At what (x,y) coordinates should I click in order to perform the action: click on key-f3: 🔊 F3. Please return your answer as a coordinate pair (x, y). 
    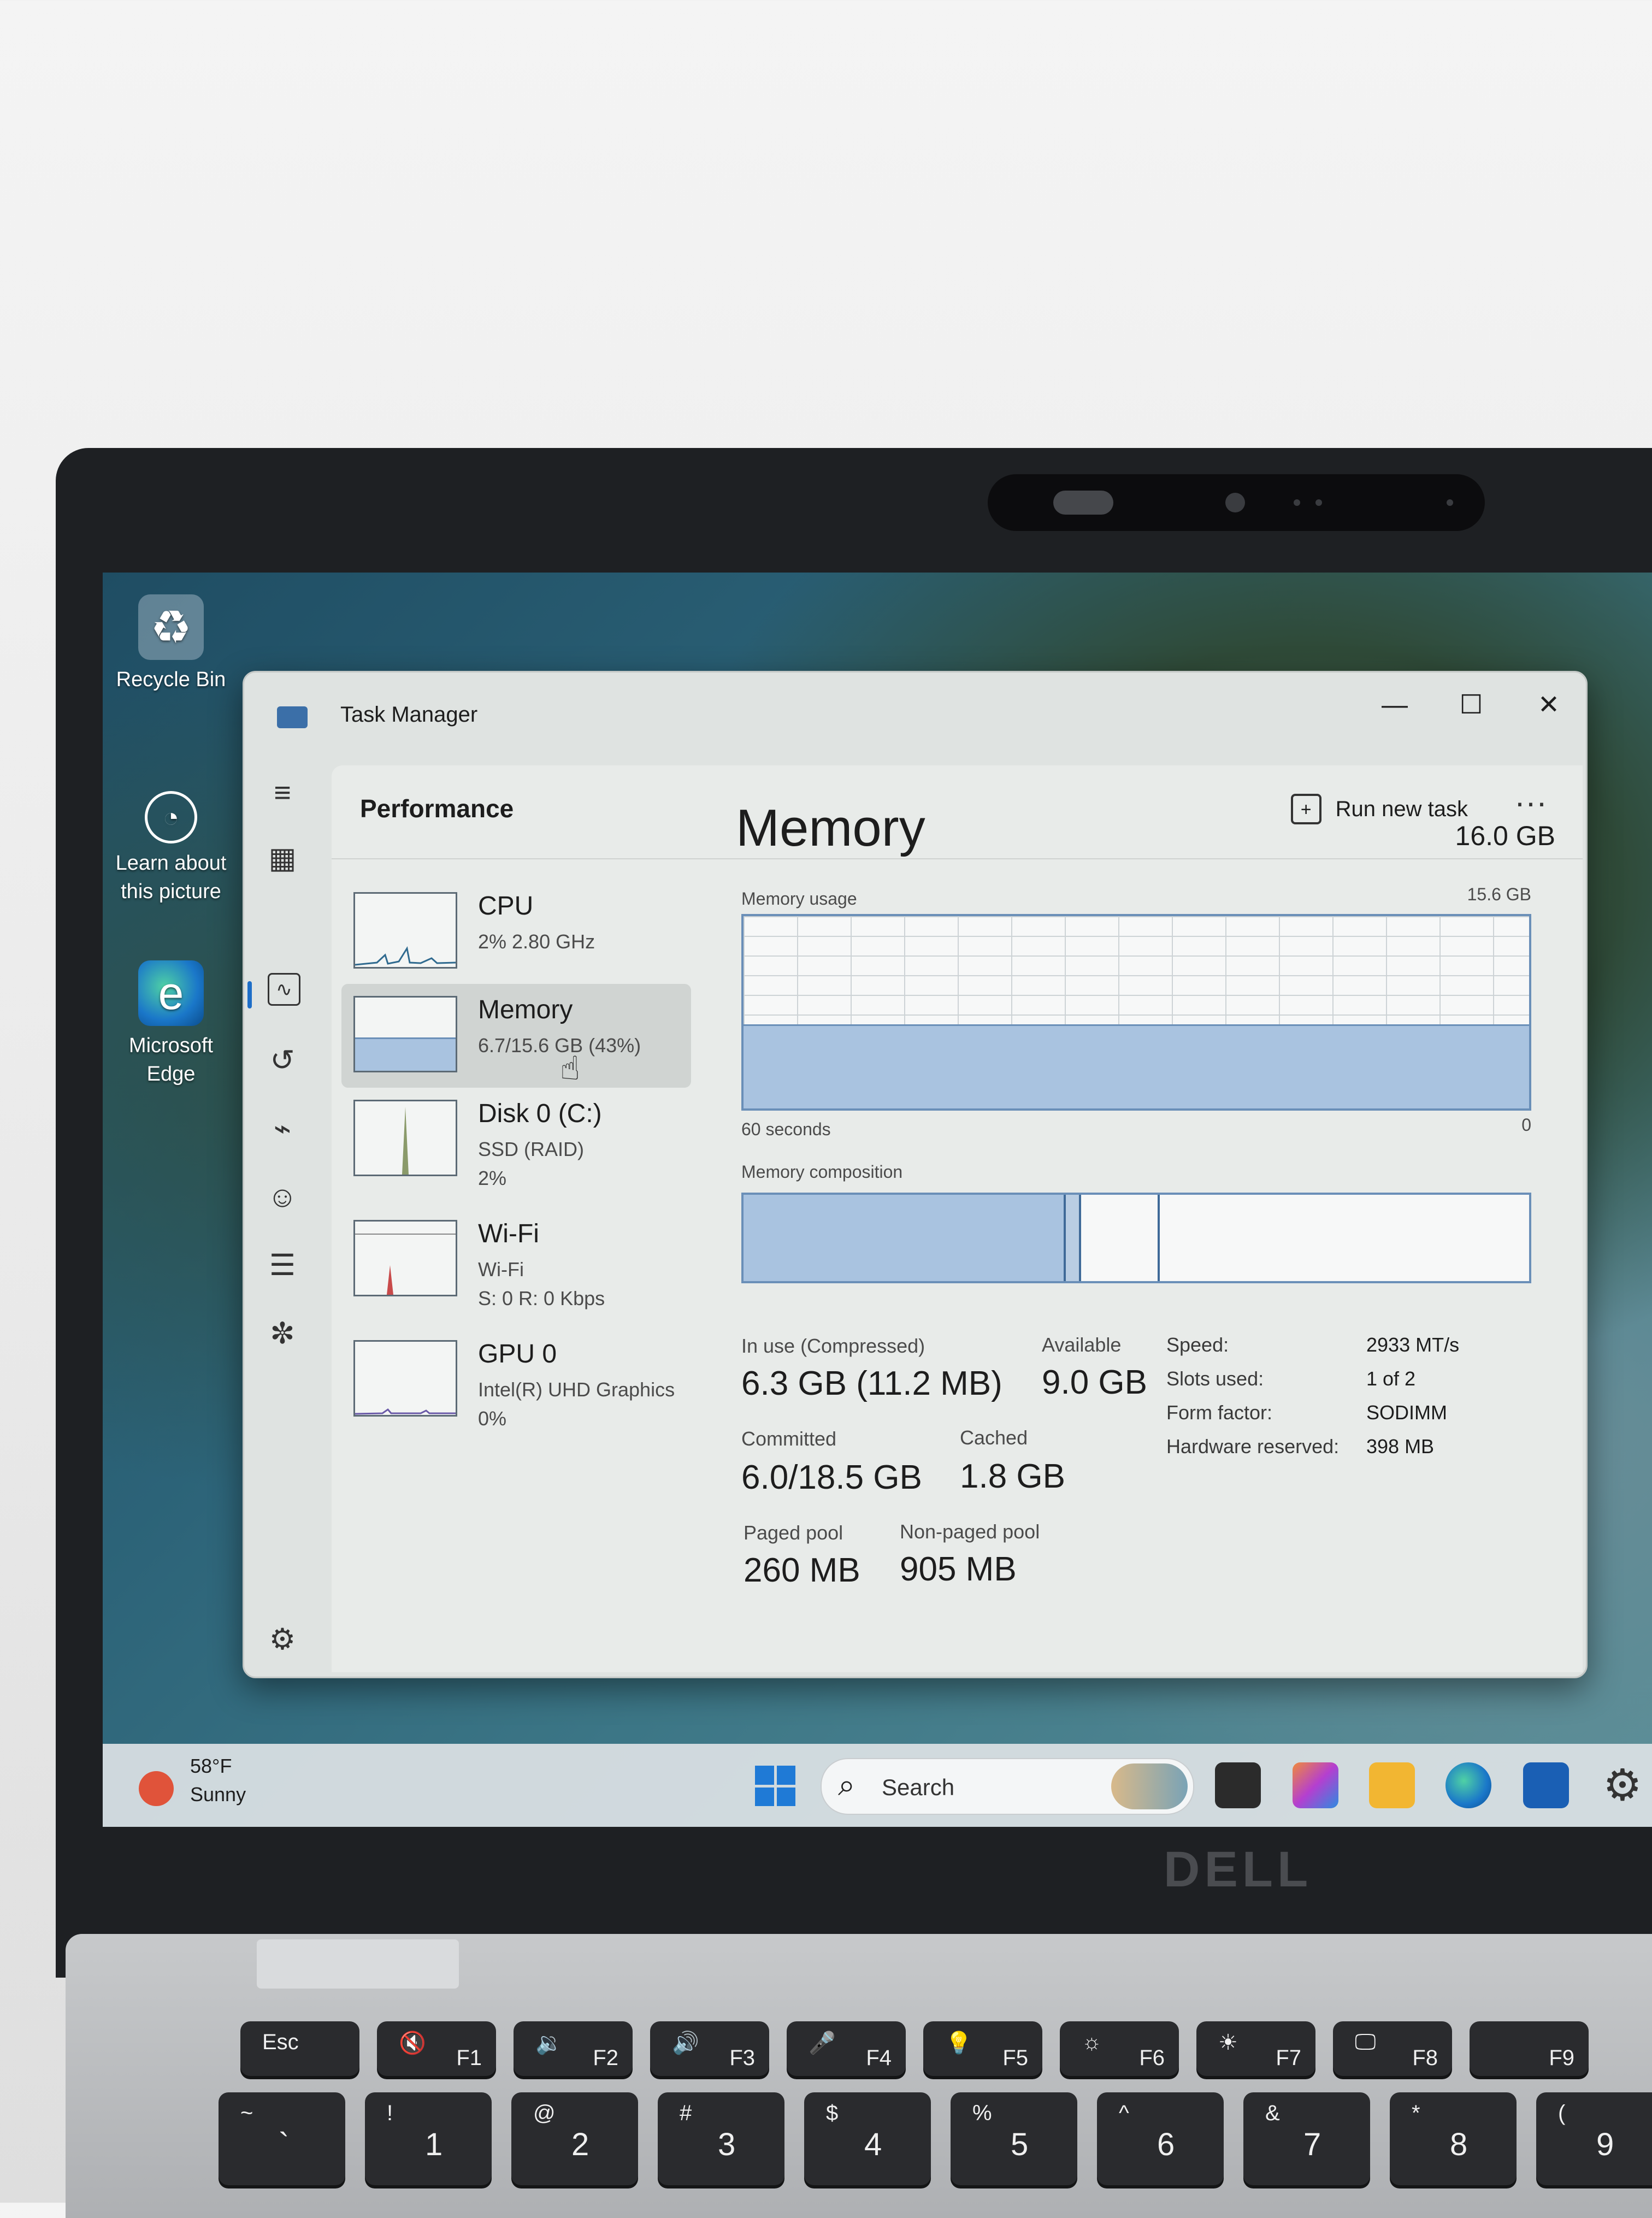
    Looking at the image, I should click on (709, 2048).